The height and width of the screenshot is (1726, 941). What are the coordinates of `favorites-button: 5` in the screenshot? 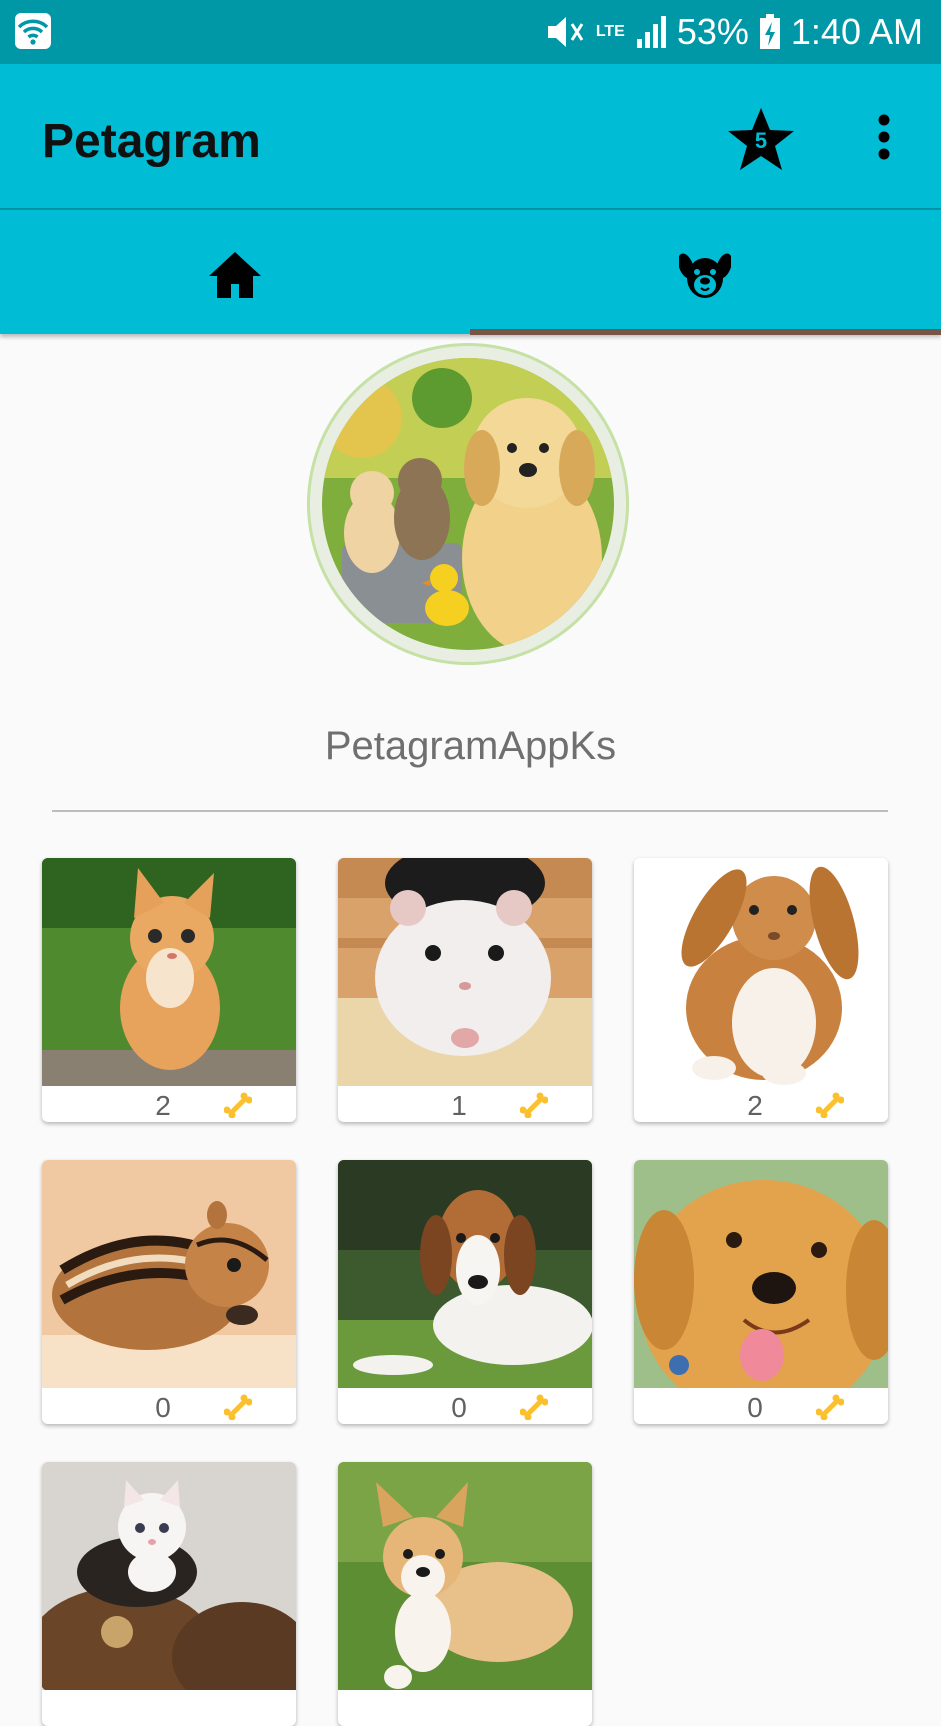 It's located at (761, 139).